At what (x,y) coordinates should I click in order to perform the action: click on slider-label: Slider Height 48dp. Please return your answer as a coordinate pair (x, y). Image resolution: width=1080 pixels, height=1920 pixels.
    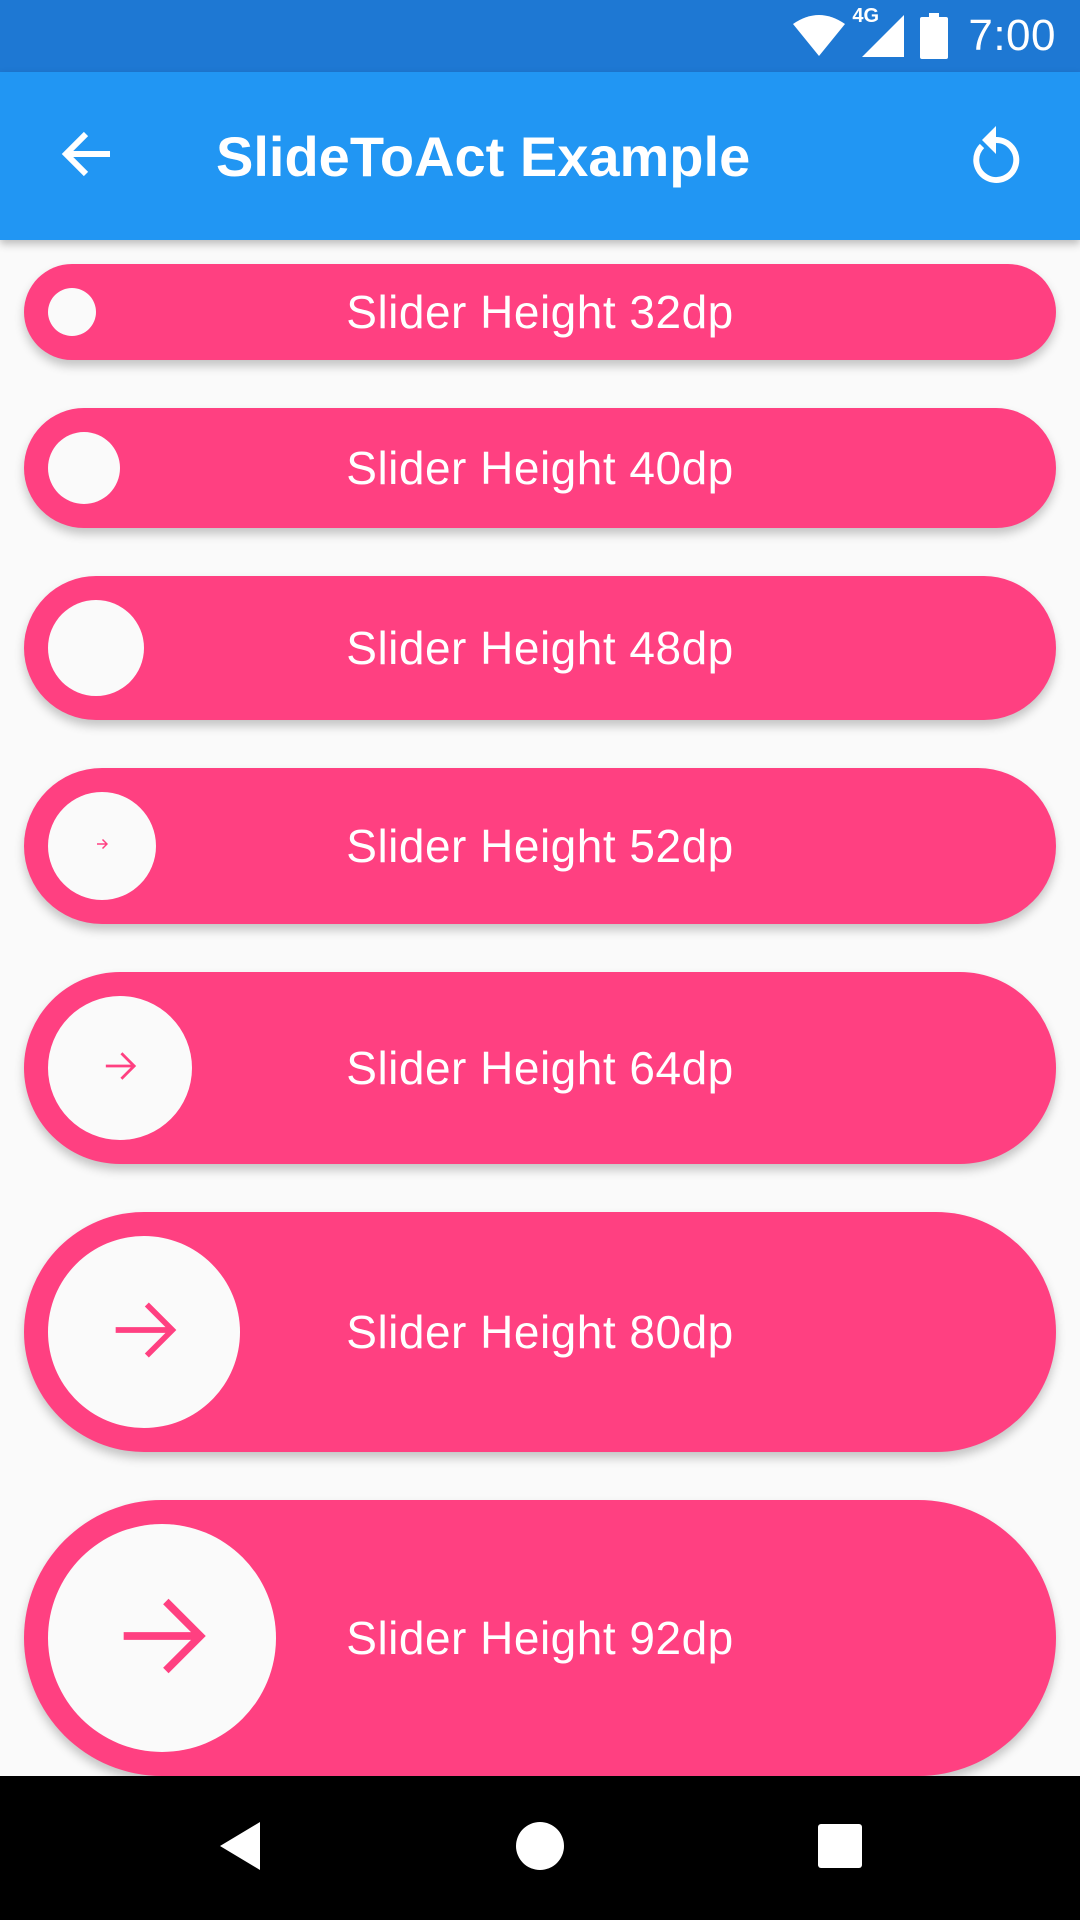
    Looking at the image, I should click on (540, 648).